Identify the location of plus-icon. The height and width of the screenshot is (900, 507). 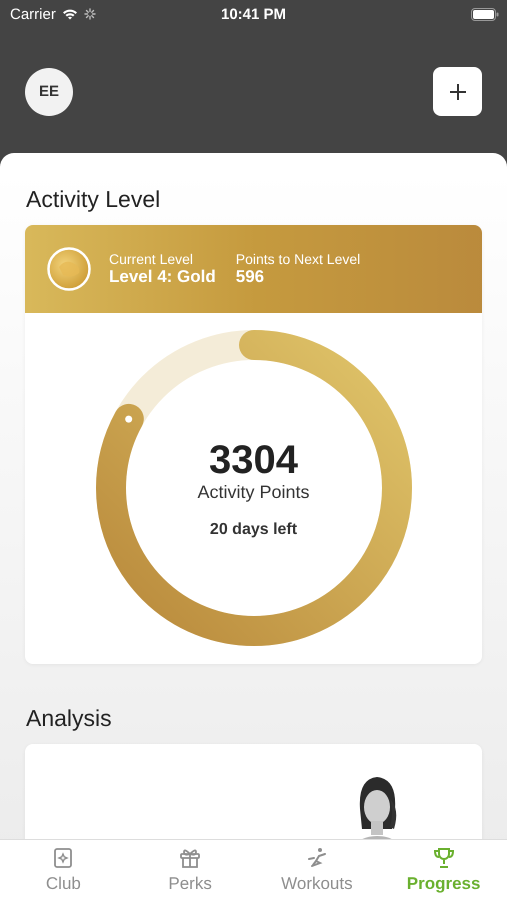
(457, 91).